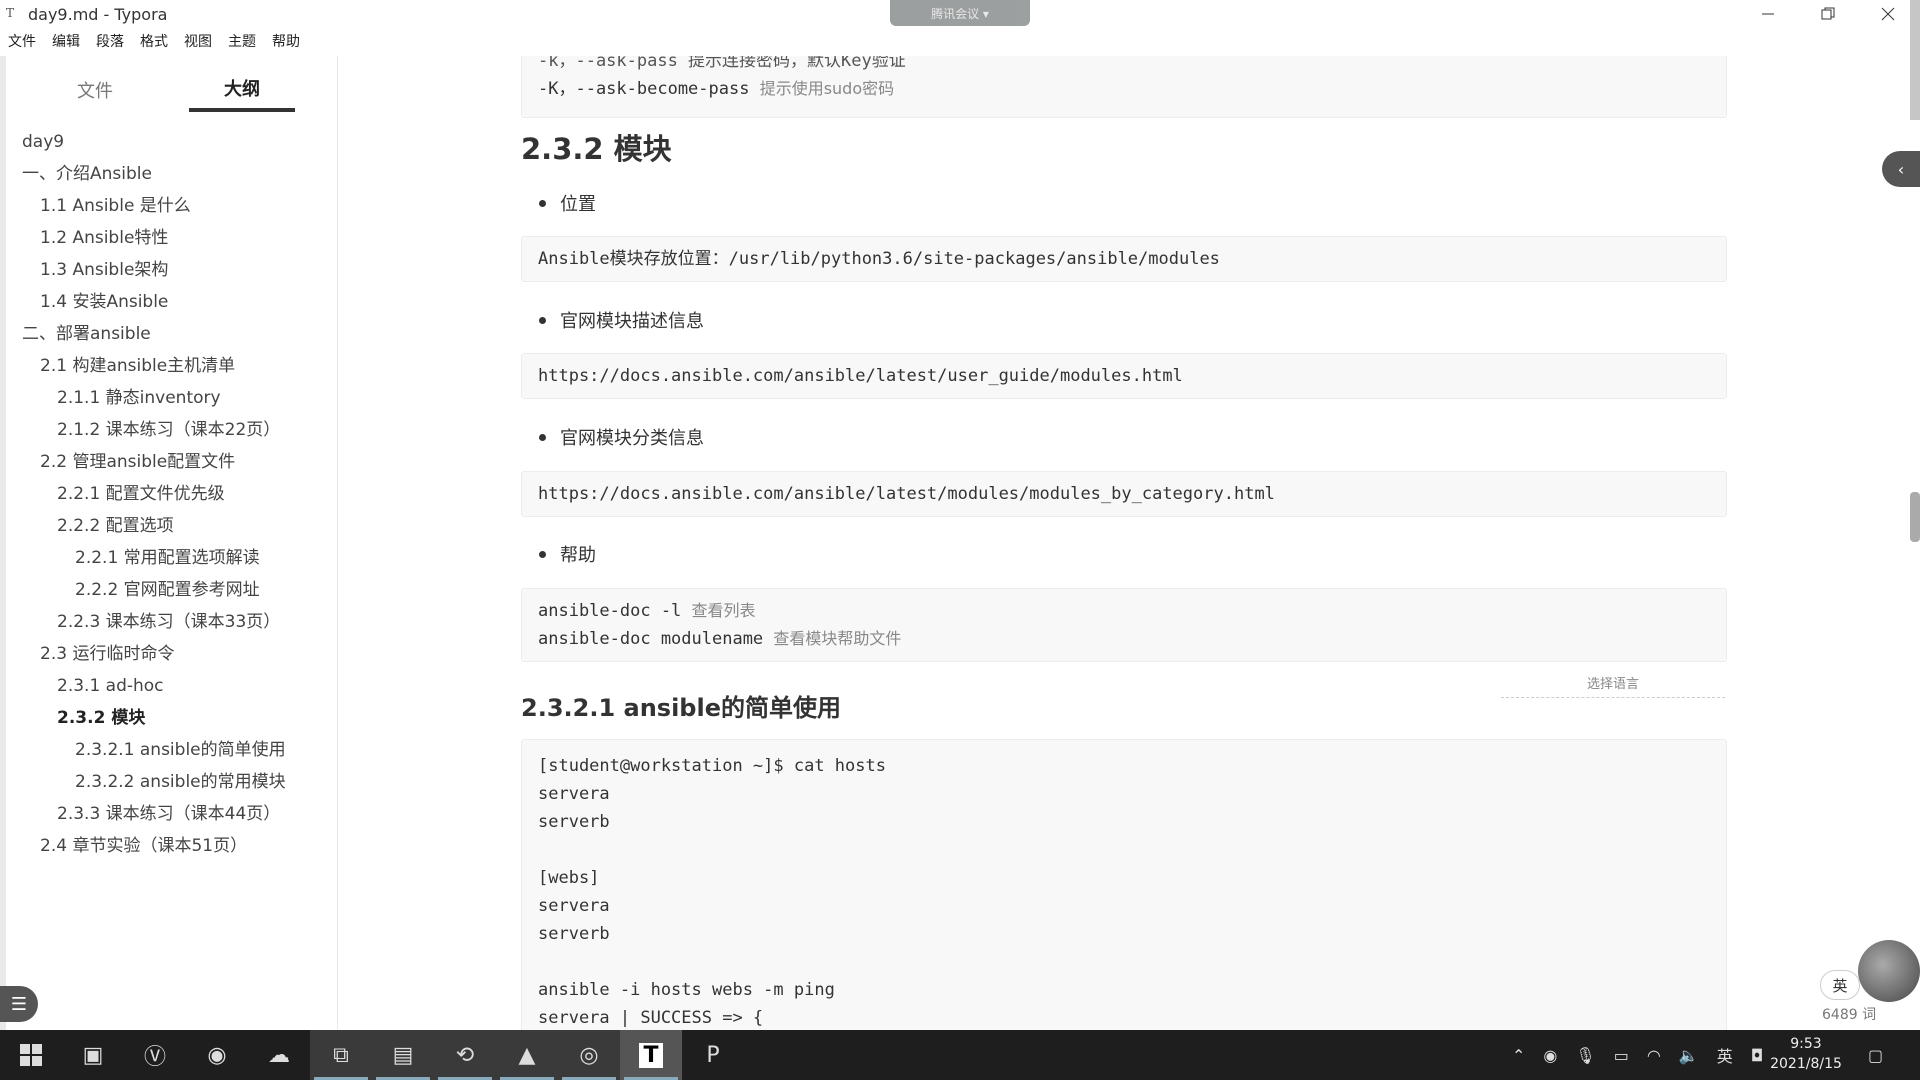 This screenshot has width=1920, height=1080. I want to click on system-tray: ⌃ ◉ 🎙 ▭ ◠ 🔈 英 ◘, so click(1637, 1055).